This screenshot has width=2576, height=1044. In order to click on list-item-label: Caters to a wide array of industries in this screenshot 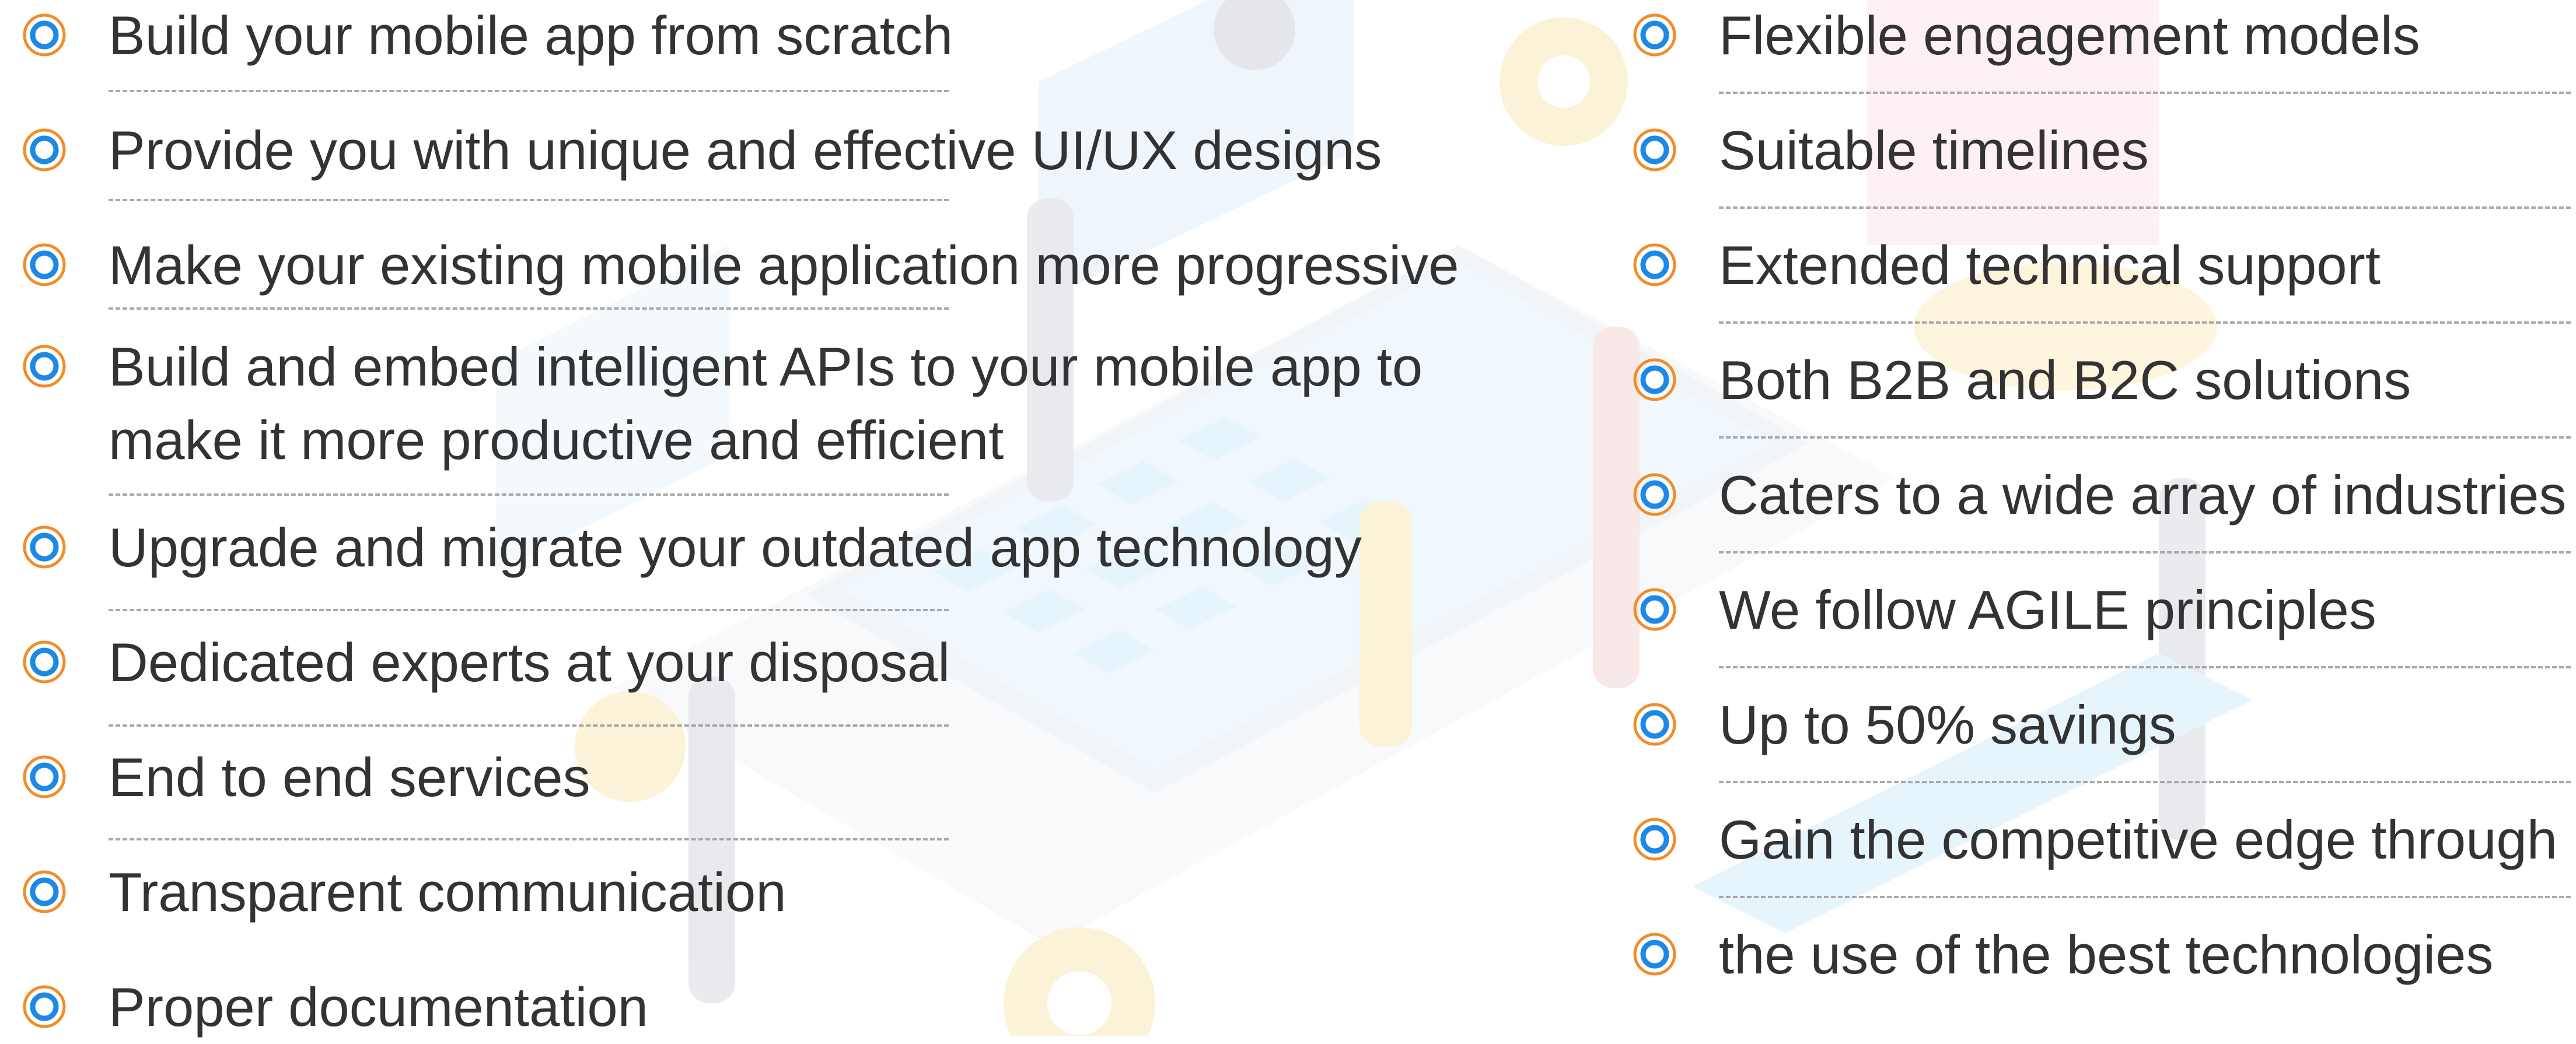, I will do `click(2143, 495)`.